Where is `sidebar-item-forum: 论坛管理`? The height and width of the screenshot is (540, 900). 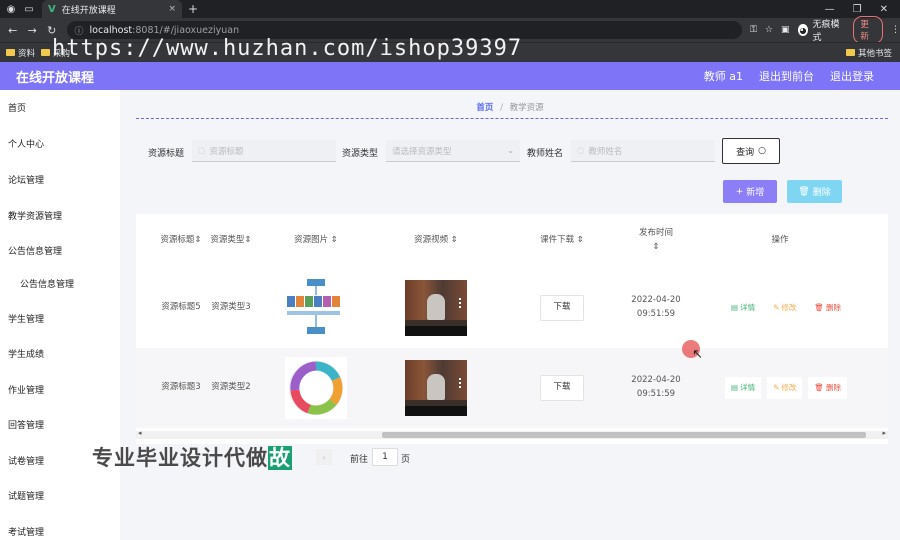 sidebar-item-forum: 论坛管理 is located at coordinates (26, 179).